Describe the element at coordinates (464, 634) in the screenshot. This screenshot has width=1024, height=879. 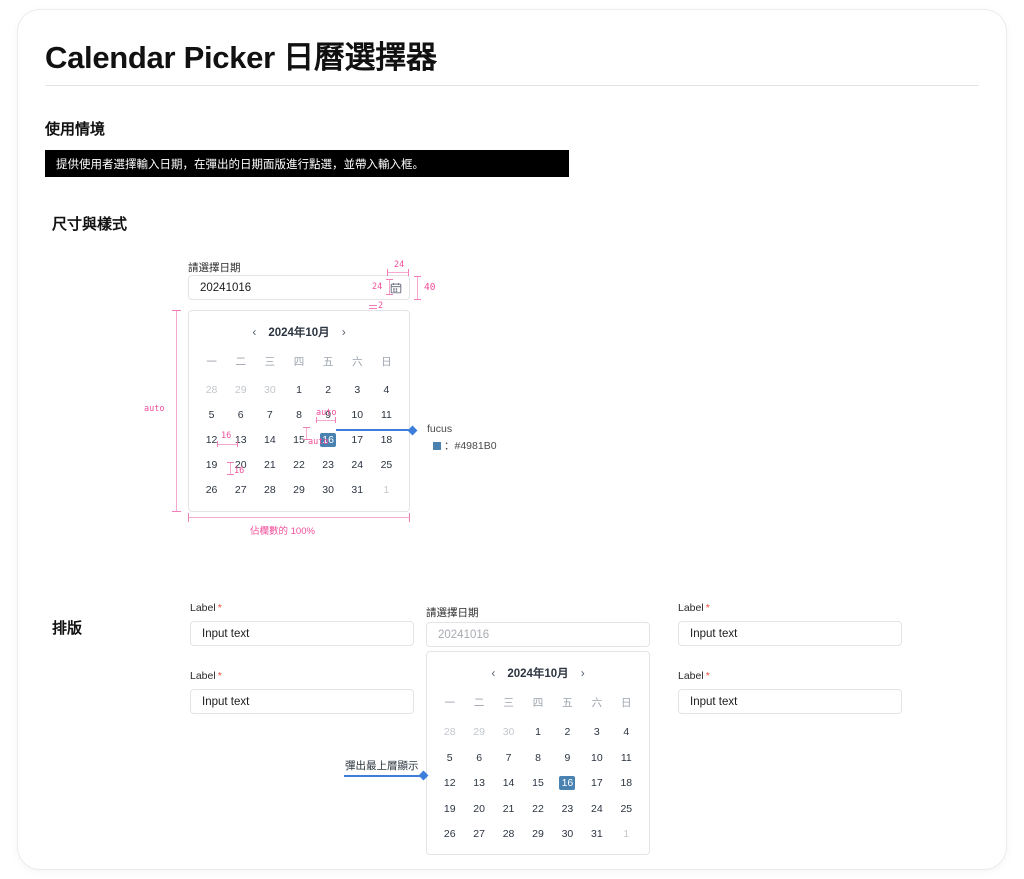
I see `layout-date-input-value: 20241016` at that location.